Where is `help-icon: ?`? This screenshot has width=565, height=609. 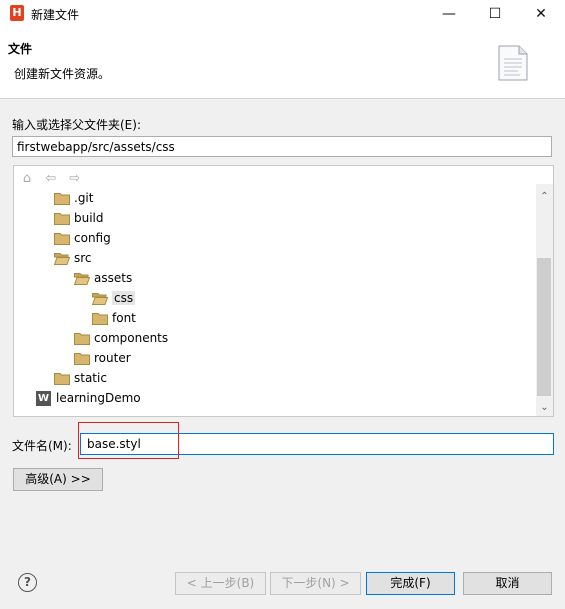
help-icon: ? is located at coordinates (27, 582).